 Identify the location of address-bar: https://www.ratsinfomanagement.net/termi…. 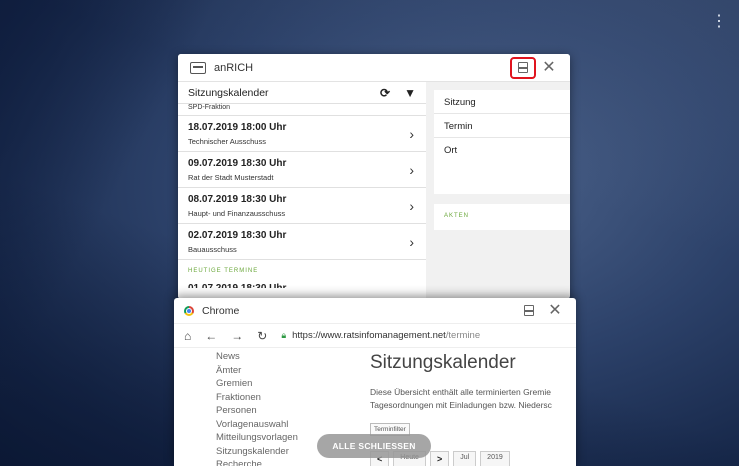
(386, 335).